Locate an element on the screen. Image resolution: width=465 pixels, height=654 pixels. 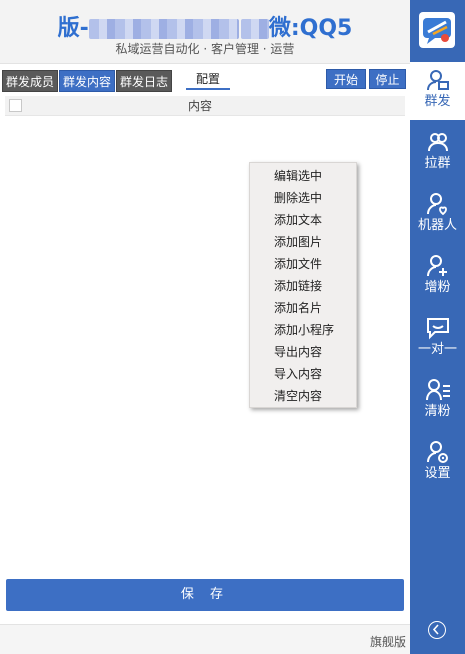
sidebar-item-add-fans: 增粉 is located at coordinates (437, 277).